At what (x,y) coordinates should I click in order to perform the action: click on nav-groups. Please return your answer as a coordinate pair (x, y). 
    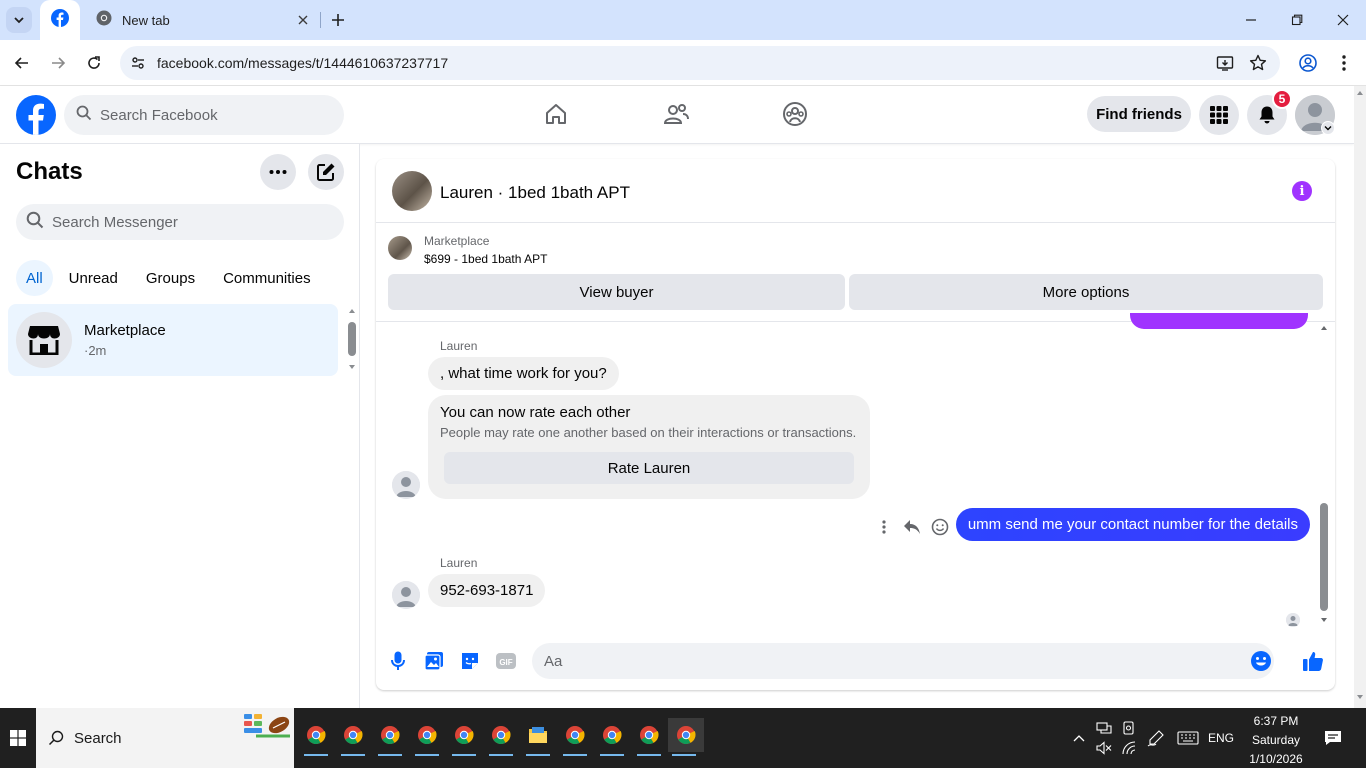
    Looking at the image, I should click on (795, 114).